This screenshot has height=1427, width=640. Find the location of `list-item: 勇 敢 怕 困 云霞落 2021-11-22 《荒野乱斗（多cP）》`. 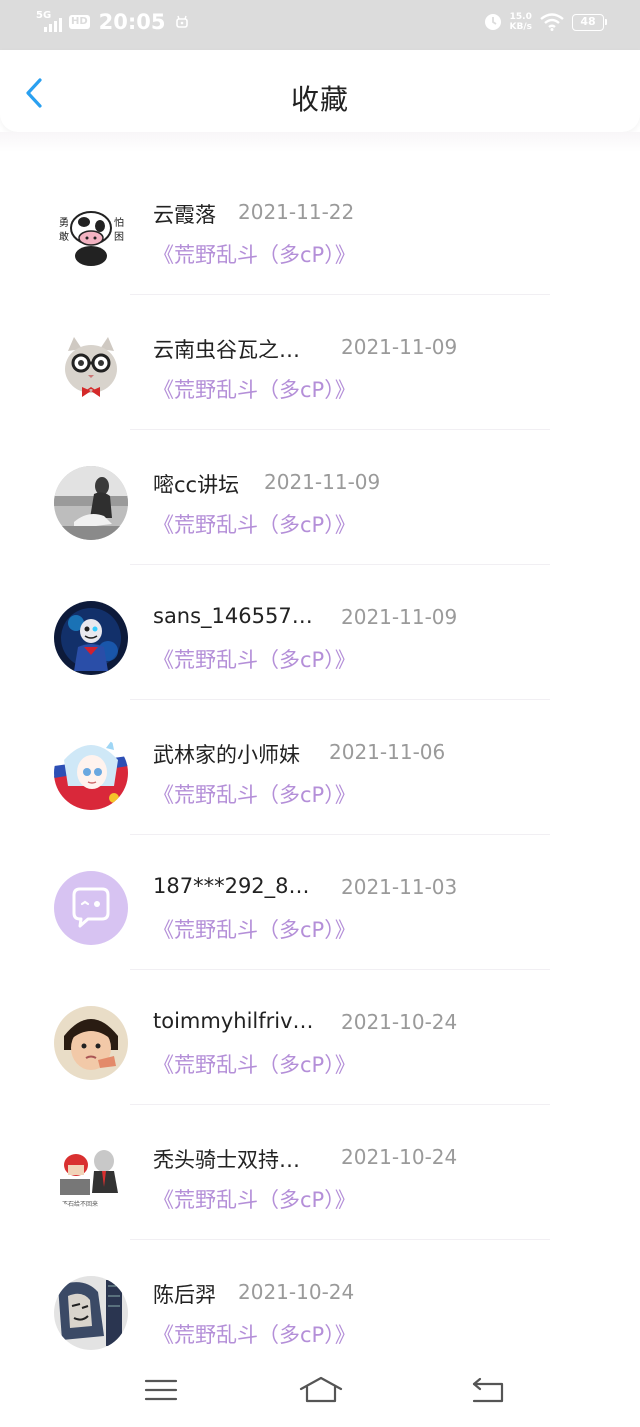

list-item: 勇 敢 怕 困 云霞落 2021-11-22 《荒野乱斗（多cP）》 is located at coordinates (320, 227).